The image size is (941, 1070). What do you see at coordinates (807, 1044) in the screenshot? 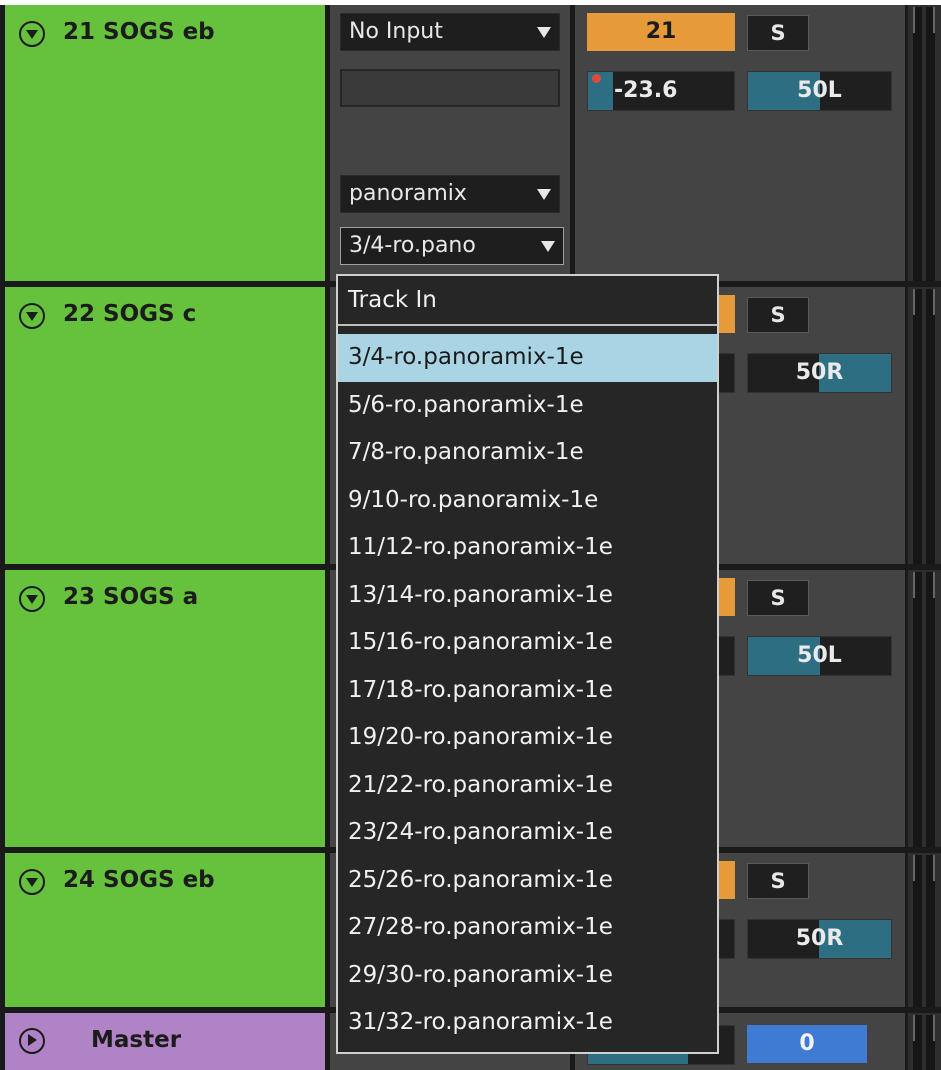
I see `master-value-box: 0` at bounding box center [807, 1044].